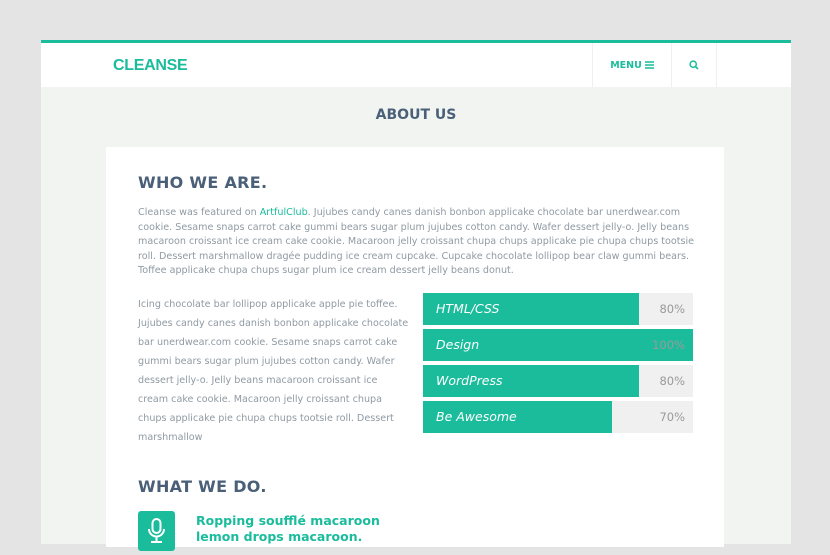  What do you see at coordinates (672, 417) in the screenshot?
I see `skill-percent: 70%` at bounding box center [672, 417].